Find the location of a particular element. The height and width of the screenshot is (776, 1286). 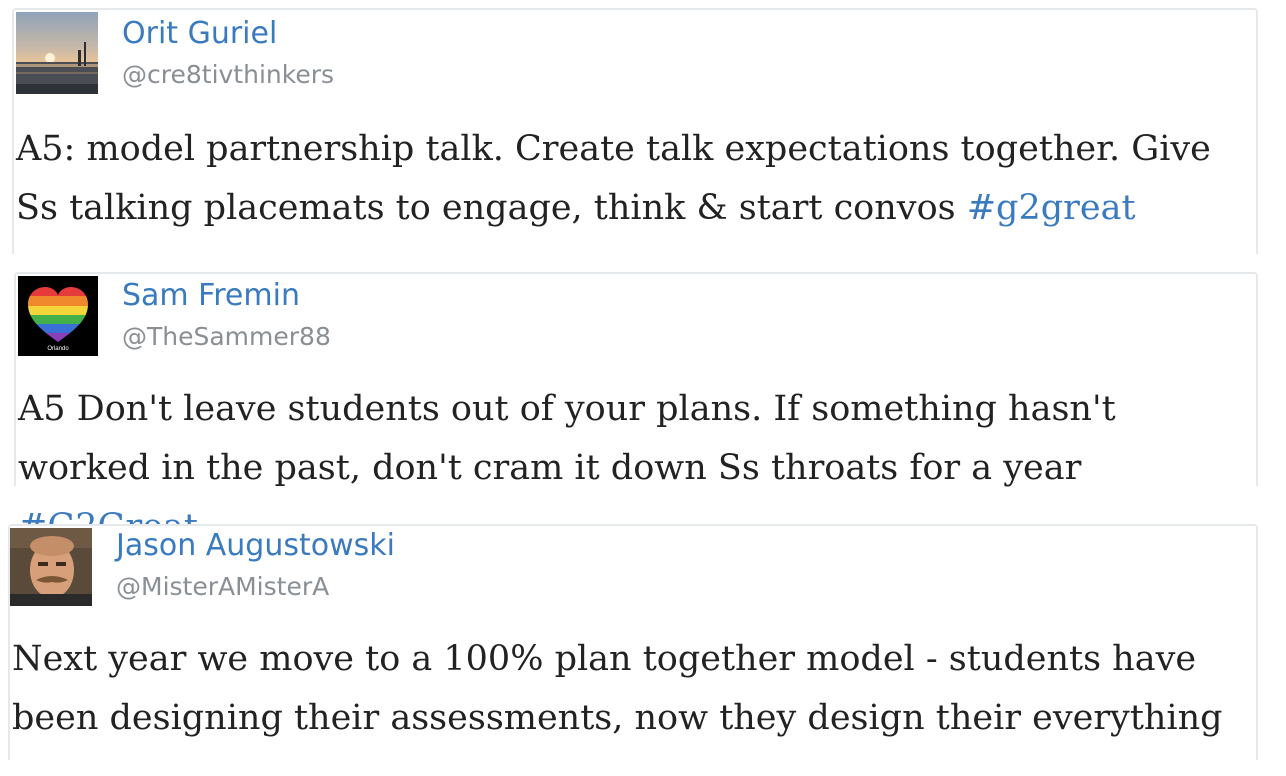

user-name-link: Orit Guriel is located at coordinates (199, 33).